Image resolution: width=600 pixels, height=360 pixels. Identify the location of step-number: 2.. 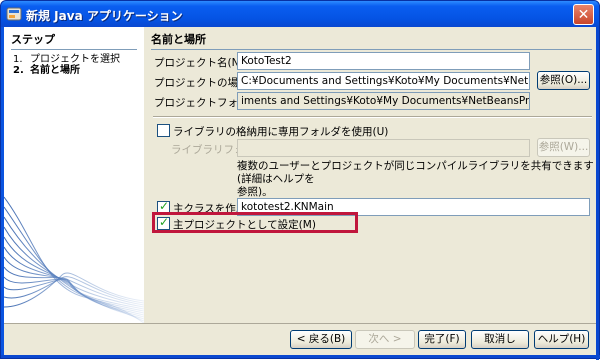
(18, 70).